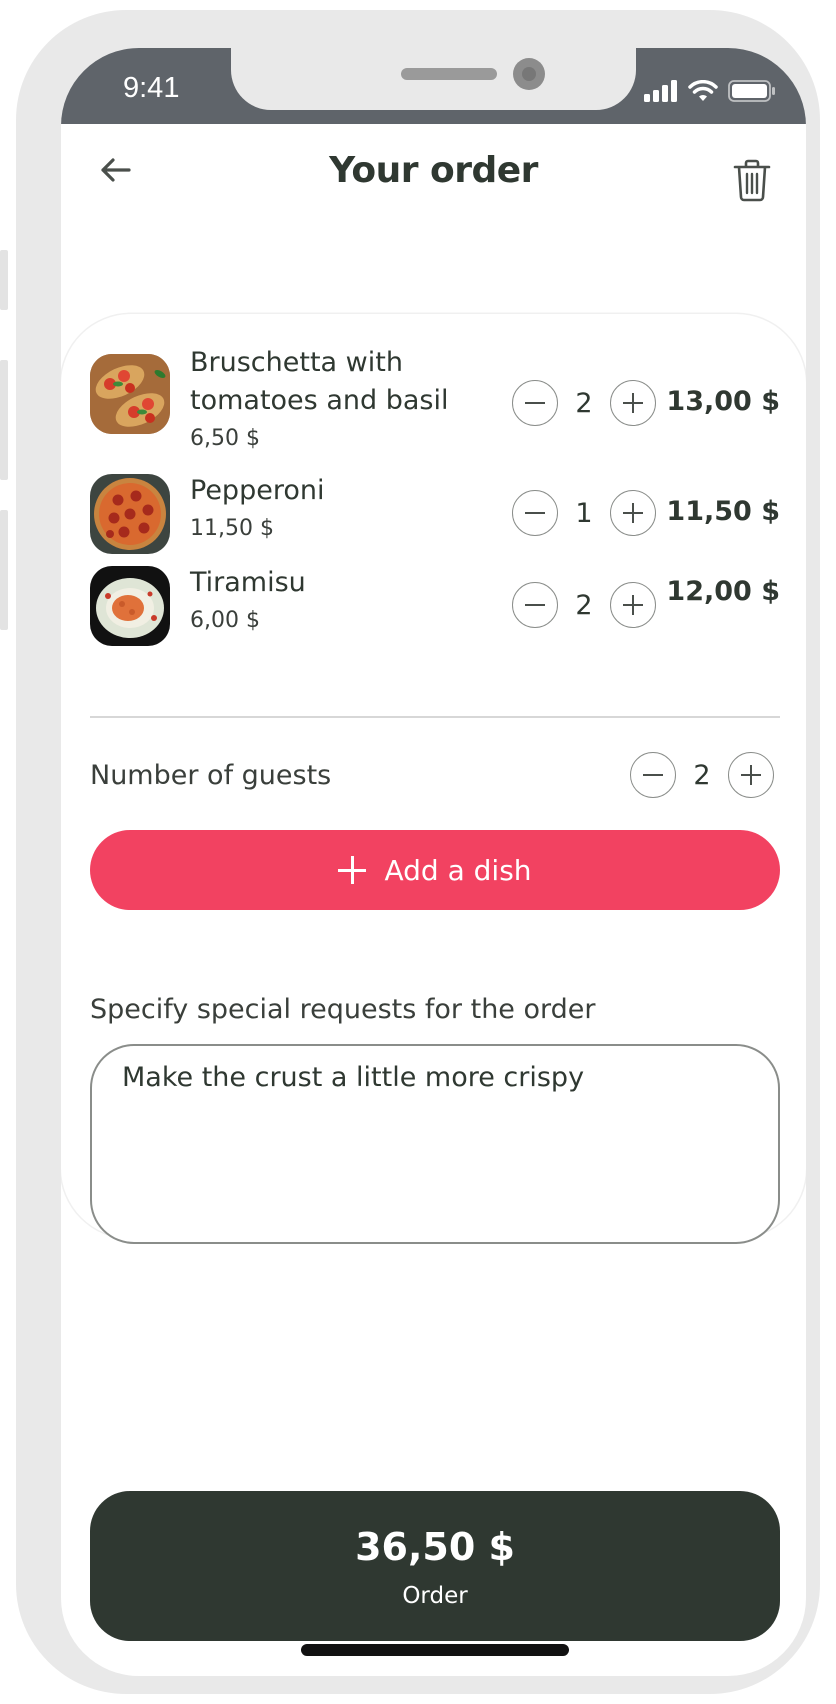 The height and width of the screenshot is (1704, 836). I want to click on dish-name: Tiramisu, so click(248, 582).